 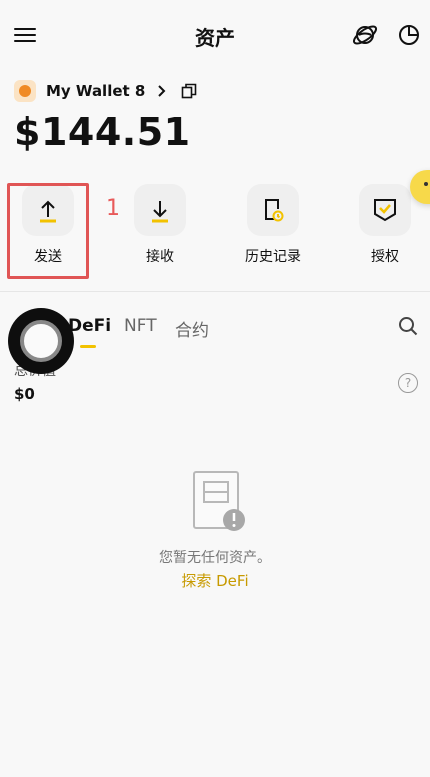 I want to click on copy-icon, so click(x=189, y=91).